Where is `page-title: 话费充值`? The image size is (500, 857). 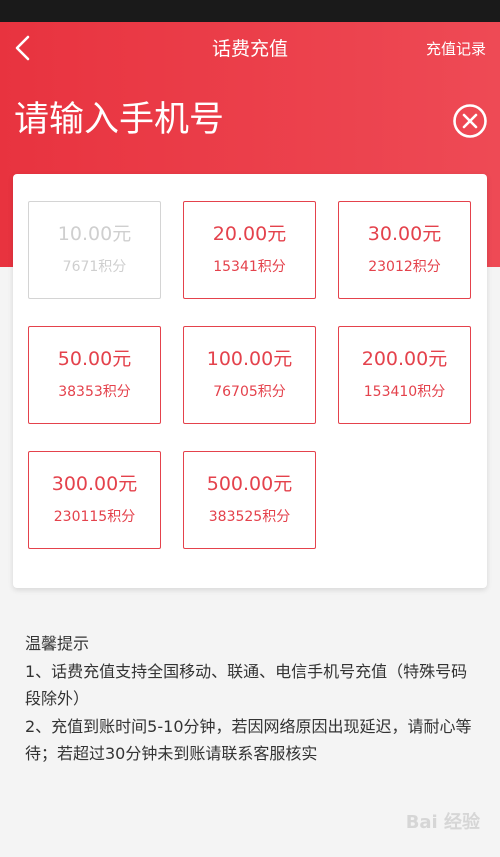 page-title: 话费充值 is located at coordinates (249, 49).